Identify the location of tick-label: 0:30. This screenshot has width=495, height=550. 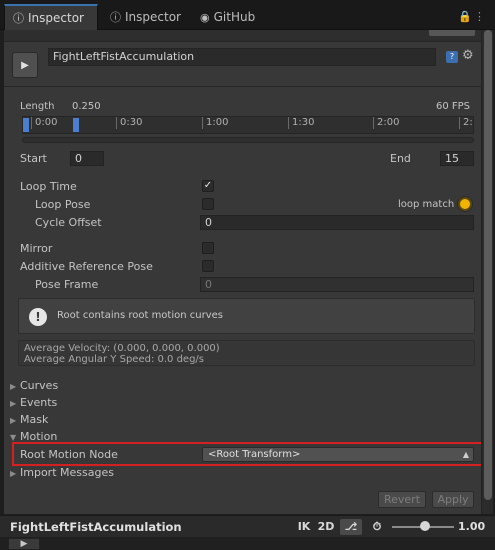
(129, 123).